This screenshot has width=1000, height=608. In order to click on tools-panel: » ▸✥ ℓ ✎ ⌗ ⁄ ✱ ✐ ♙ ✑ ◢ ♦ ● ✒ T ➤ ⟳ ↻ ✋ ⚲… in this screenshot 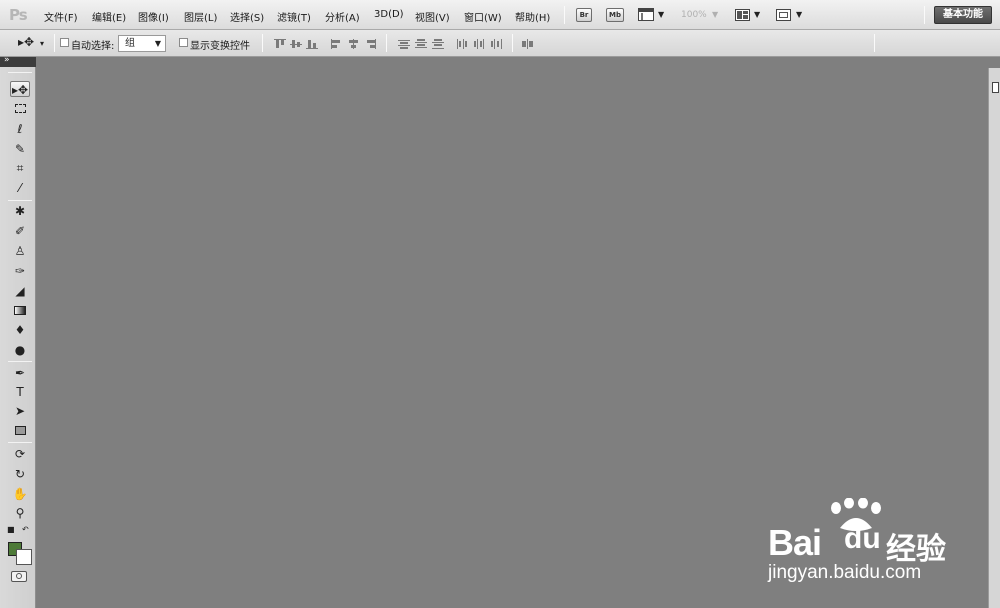, I will do `click(18, 331)`.